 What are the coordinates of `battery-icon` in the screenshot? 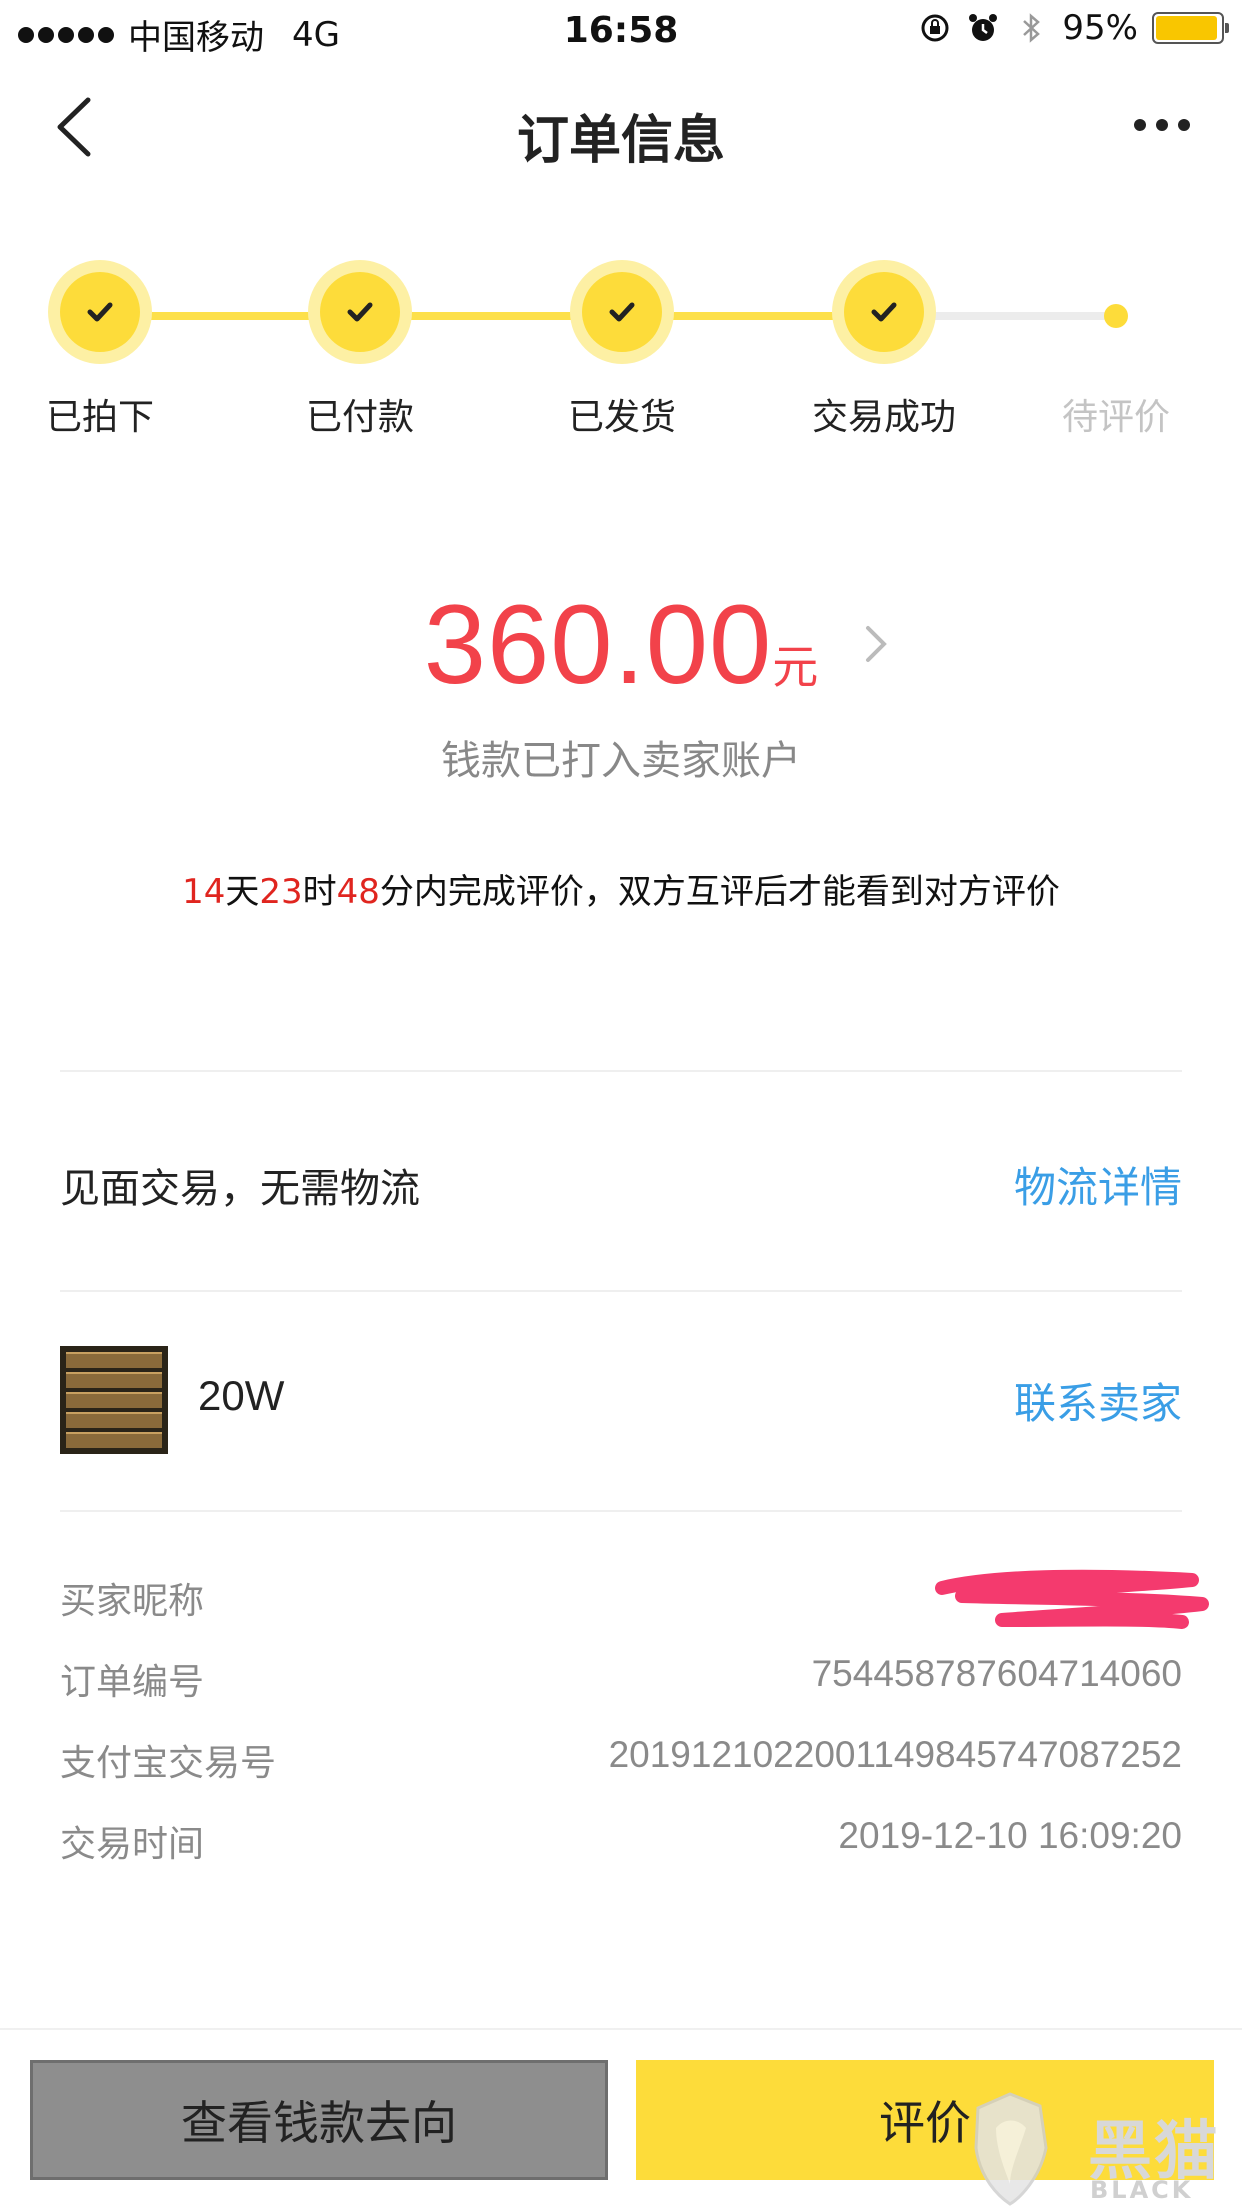 It's located at (1190, 28).